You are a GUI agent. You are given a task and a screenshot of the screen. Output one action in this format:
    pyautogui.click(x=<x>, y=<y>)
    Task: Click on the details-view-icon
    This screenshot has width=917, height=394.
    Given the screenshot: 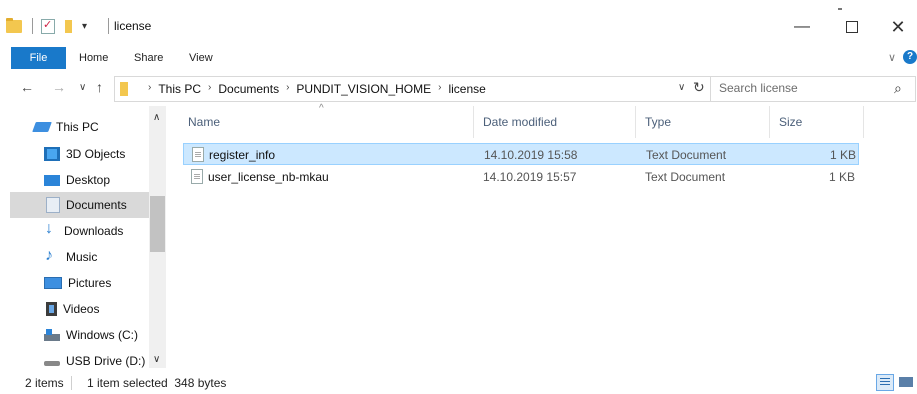 What is the action you would take?
    pyautogui.click(x=885, y=382)
    